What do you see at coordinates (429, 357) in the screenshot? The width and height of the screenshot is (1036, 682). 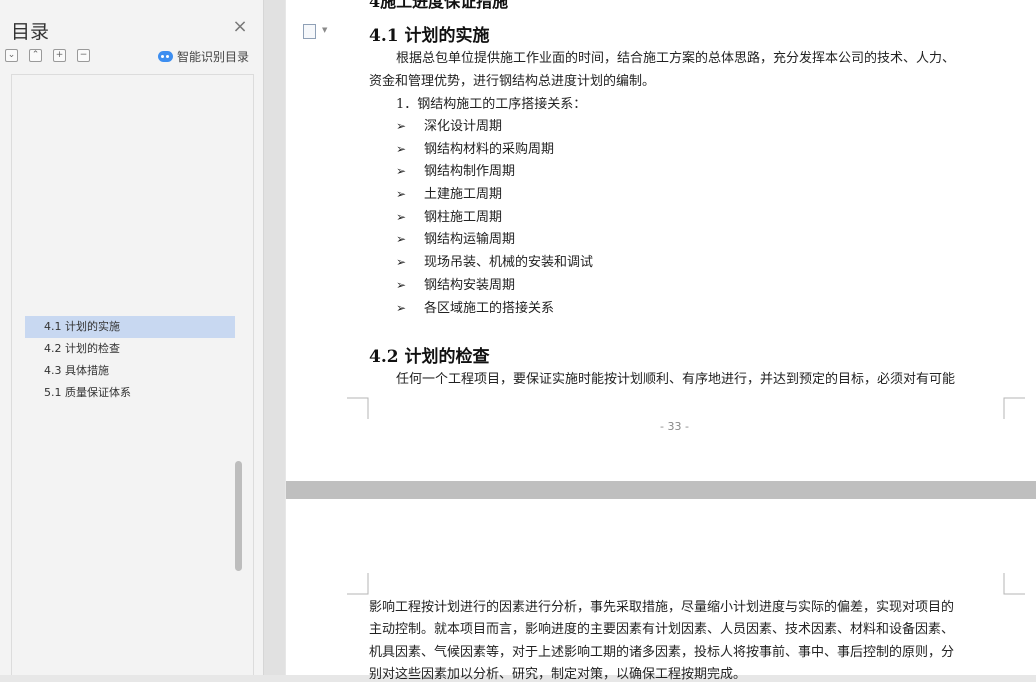 I see `heading-4-2: 4.2 计划的检查` at bounding box center [429, 357].